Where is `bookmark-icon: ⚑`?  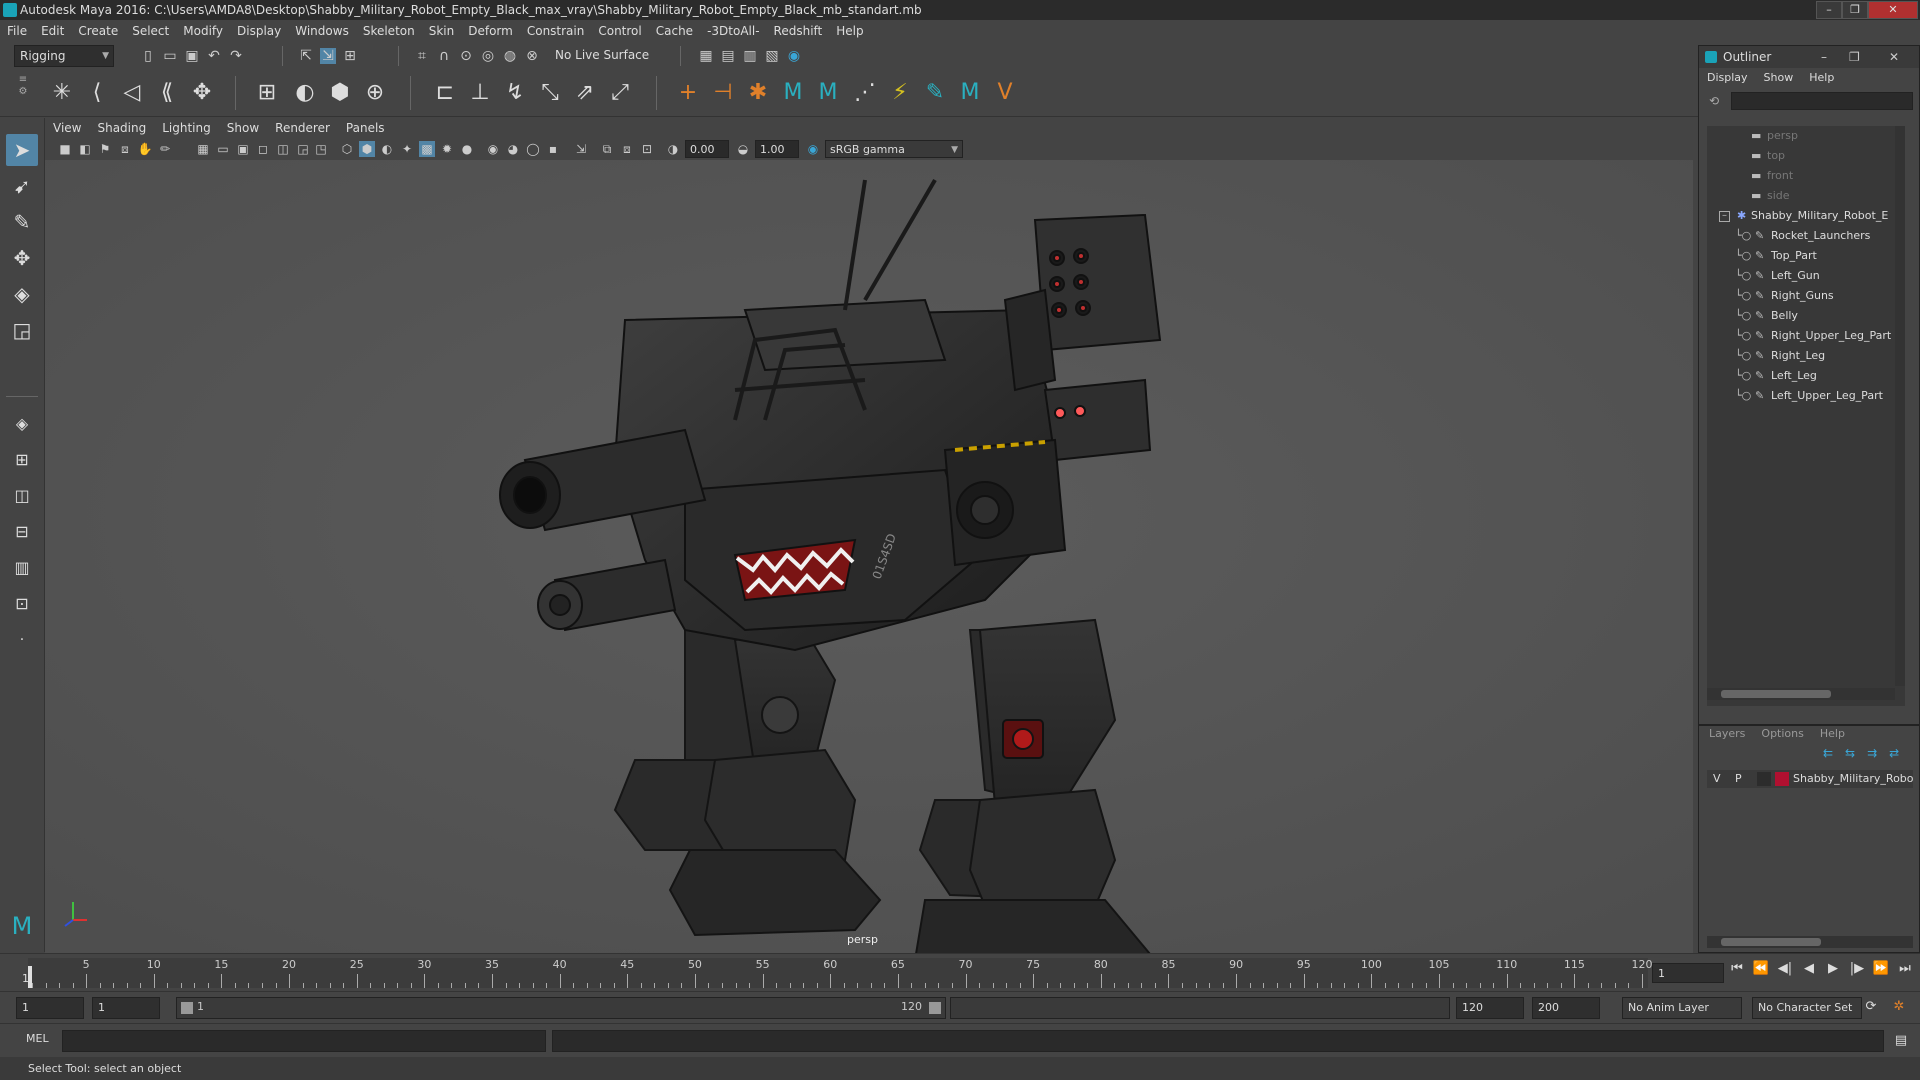 bookmark-icon: ⚑ is located at coordinates (105, 149).